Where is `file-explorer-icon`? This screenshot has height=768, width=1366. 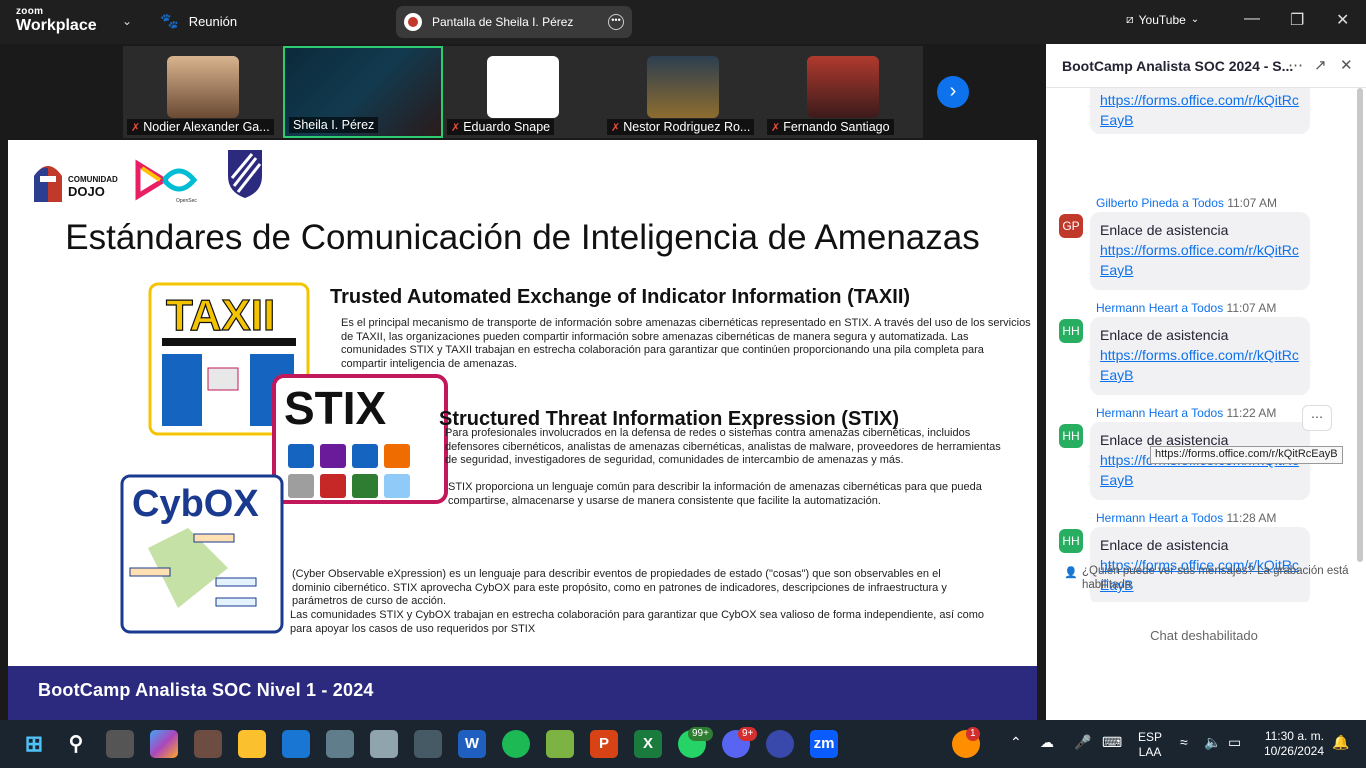 file-explorer-icon is located at coordinates (252, 744).